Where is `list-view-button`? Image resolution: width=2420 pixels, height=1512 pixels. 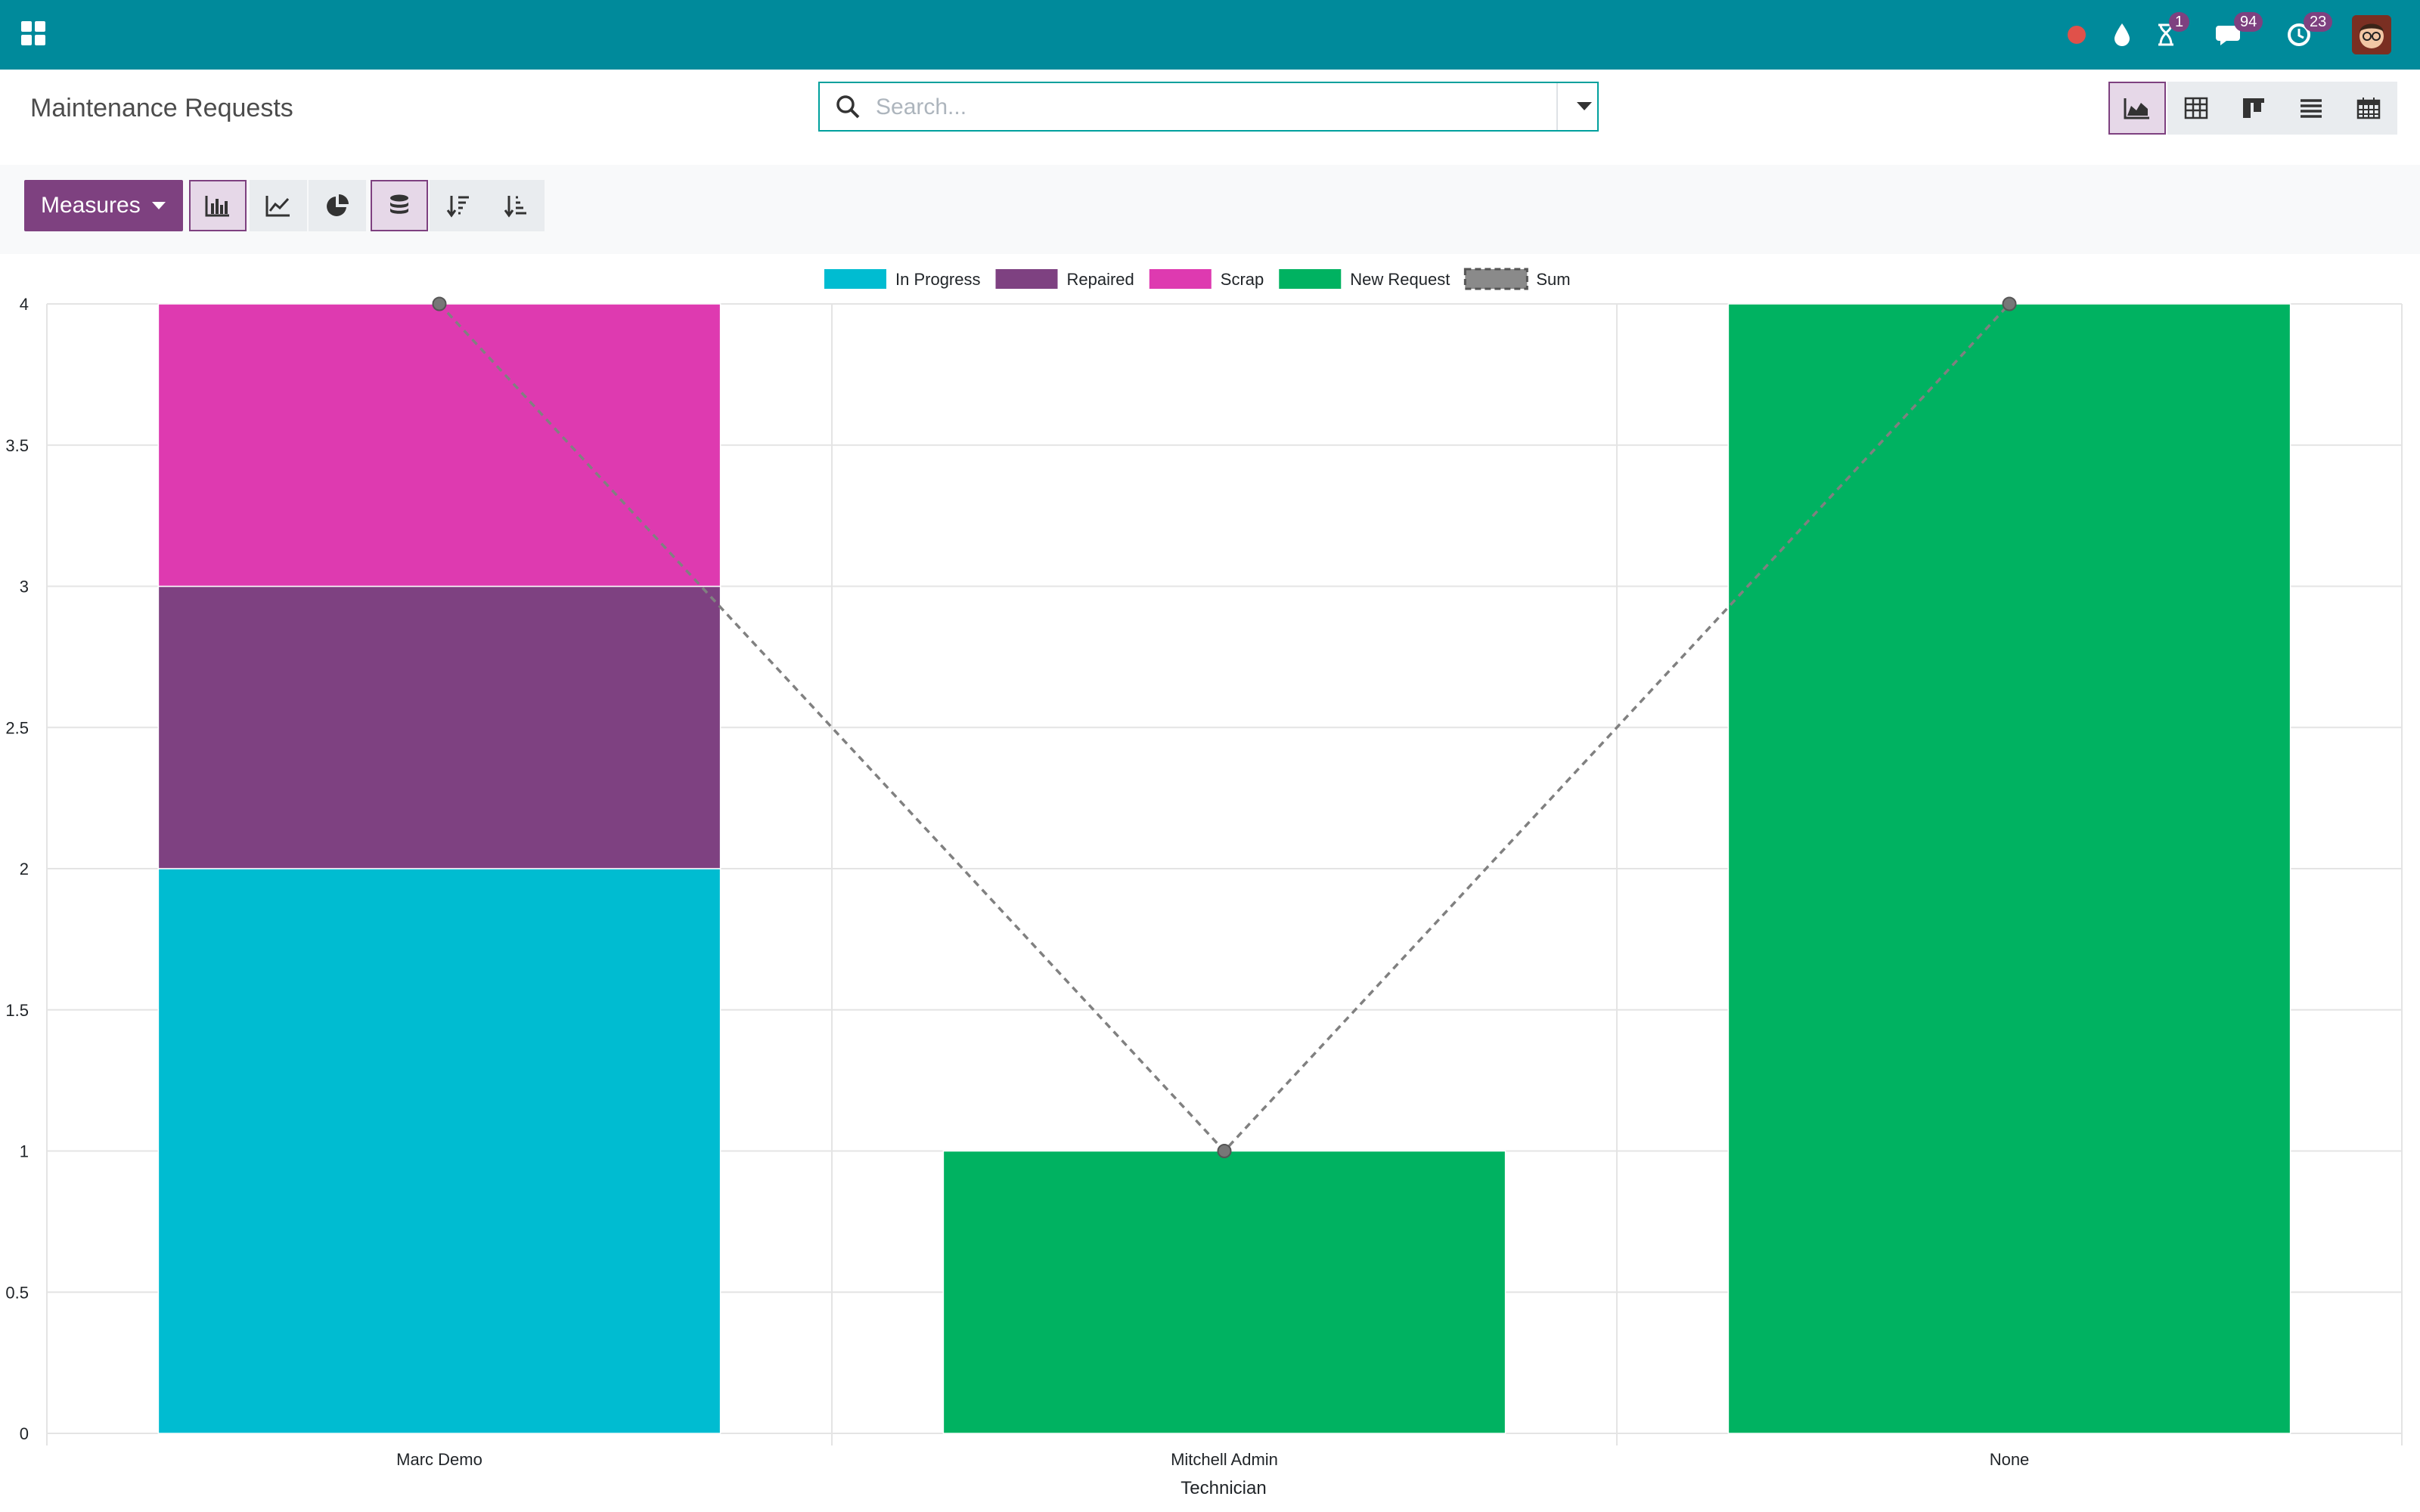 list-view-button is located at coordinates (2311, 109).